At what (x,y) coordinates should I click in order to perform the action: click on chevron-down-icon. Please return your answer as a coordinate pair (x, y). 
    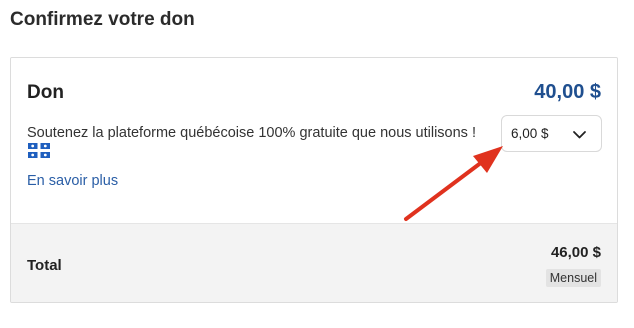
    Looking at the image, I should click on (579, 135).